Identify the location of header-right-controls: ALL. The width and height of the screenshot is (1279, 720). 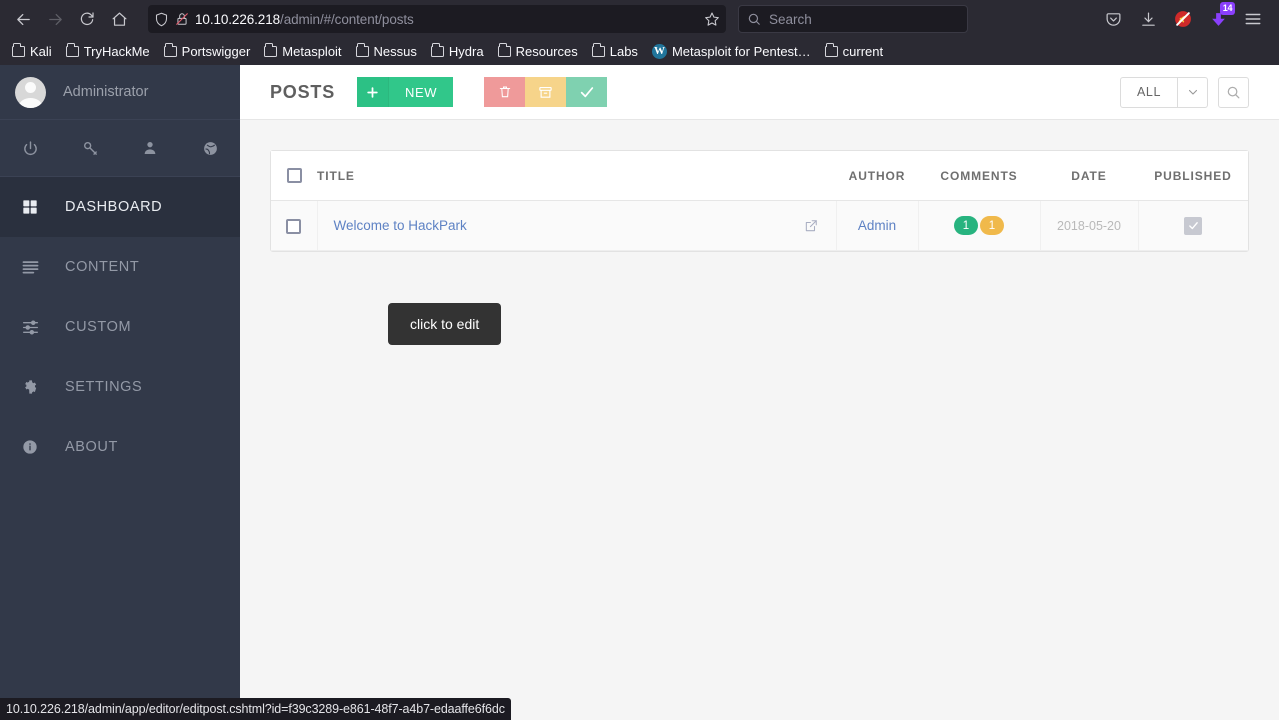
(1184, 92).